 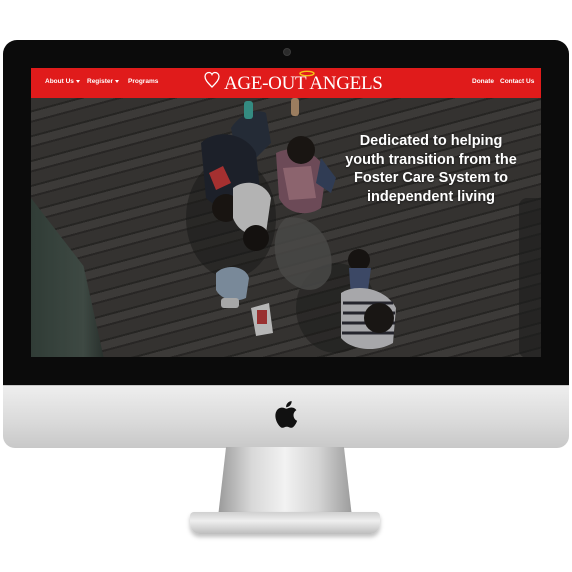 I want to click on apple-logo-icon, so click(x=286, y=414).